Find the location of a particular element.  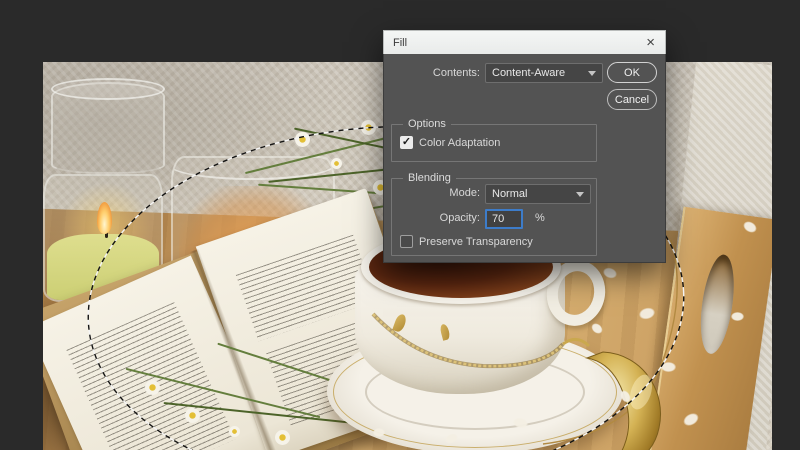

preserve-transparency-checkbox is located at coordinates (406, 241).